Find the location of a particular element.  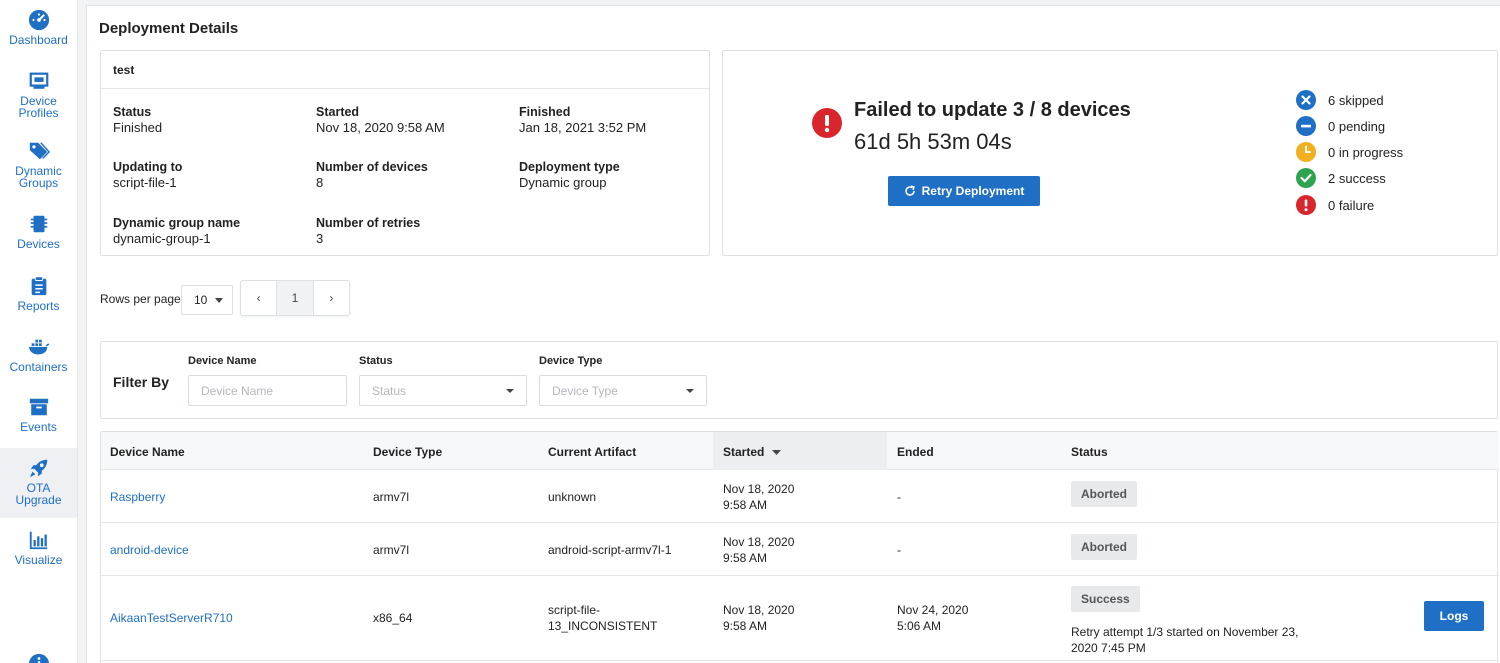

stat-label: 0 pending is located at coordinates (1357, 126).